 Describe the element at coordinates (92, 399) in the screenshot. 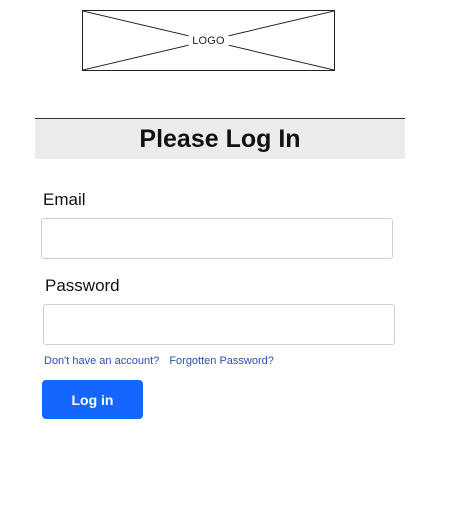

I see `login-button: Log in` at that location.